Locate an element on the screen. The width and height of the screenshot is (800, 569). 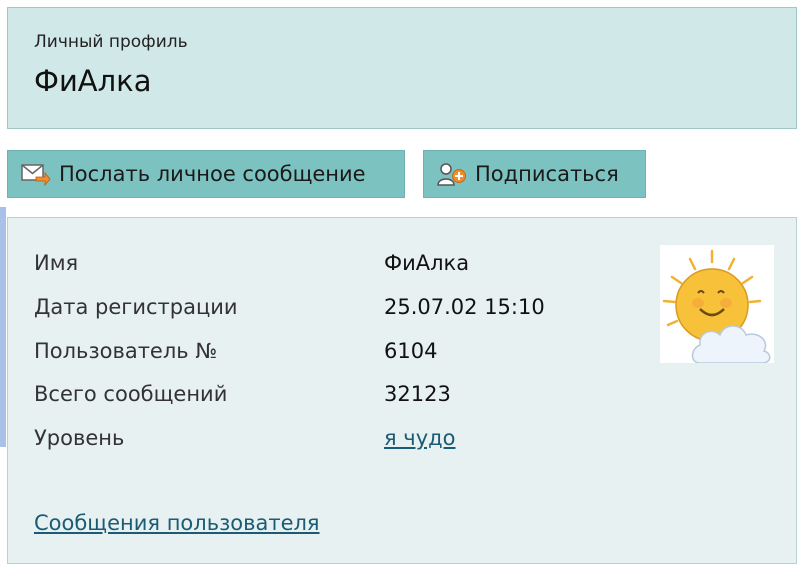
user-number-value: 6104 is located at coordinates (411, 351).